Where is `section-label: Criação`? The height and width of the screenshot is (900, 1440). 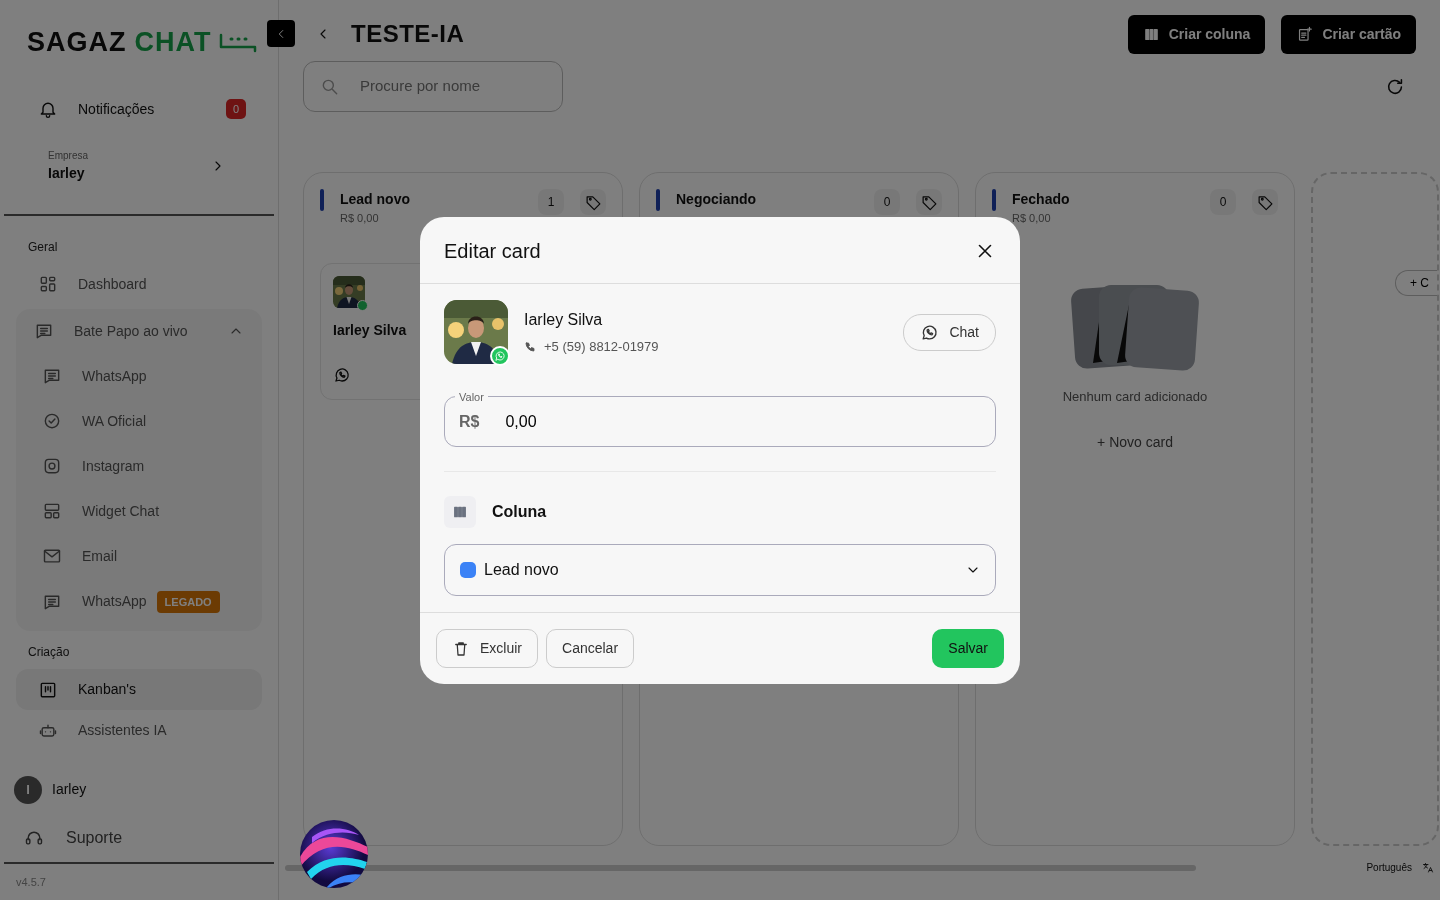
section-label: Criação is located at coordinates (49, 652).